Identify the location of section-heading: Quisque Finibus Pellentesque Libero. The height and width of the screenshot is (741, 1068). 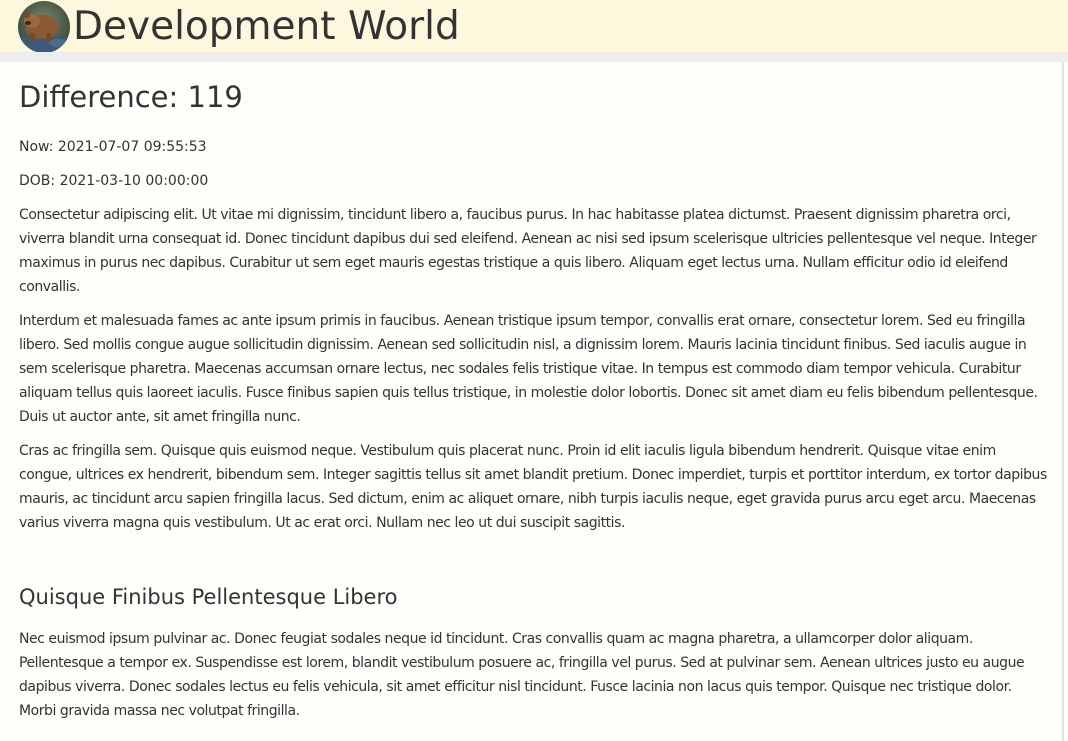
(208, 597).